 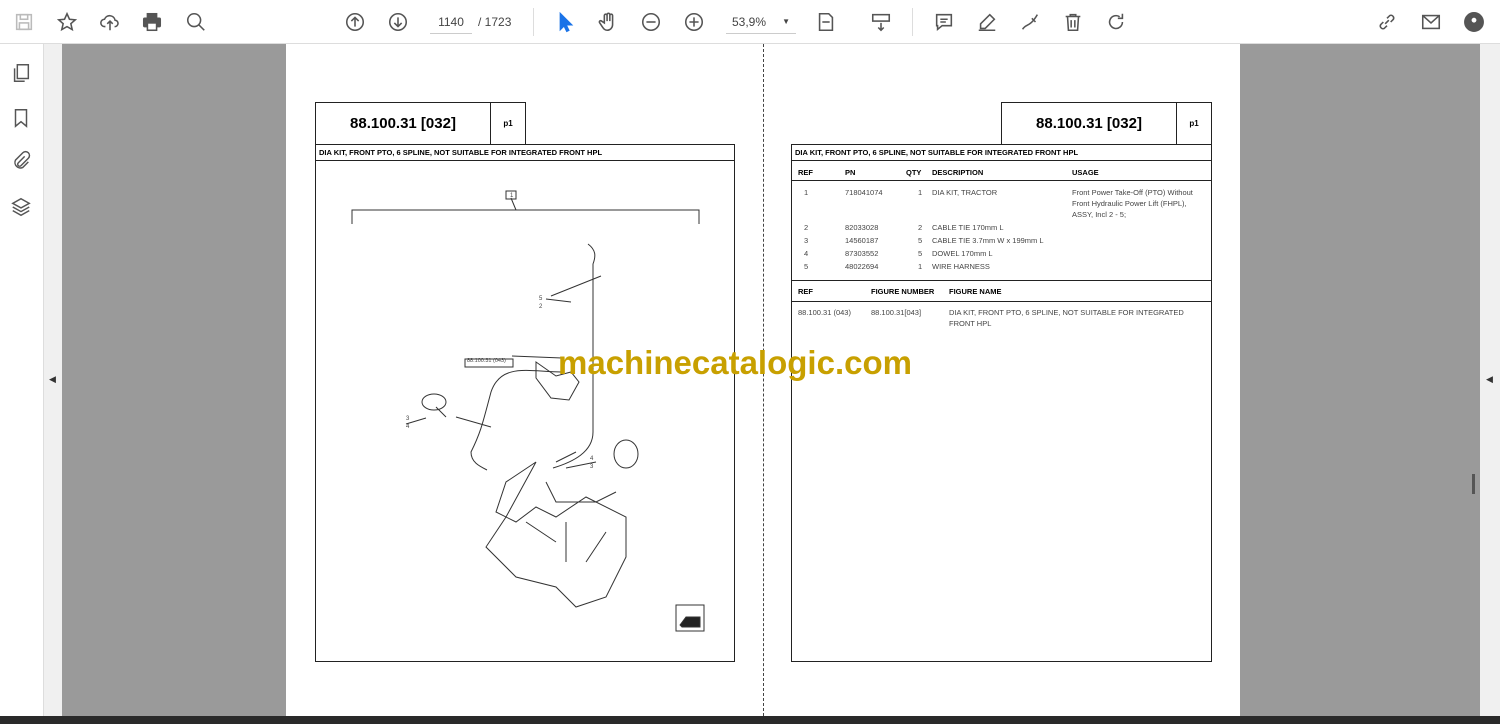 What do you see at coordinates (398, 22) in the screenshot?
I see `next-page-icon` at bounding box center [398, 22].